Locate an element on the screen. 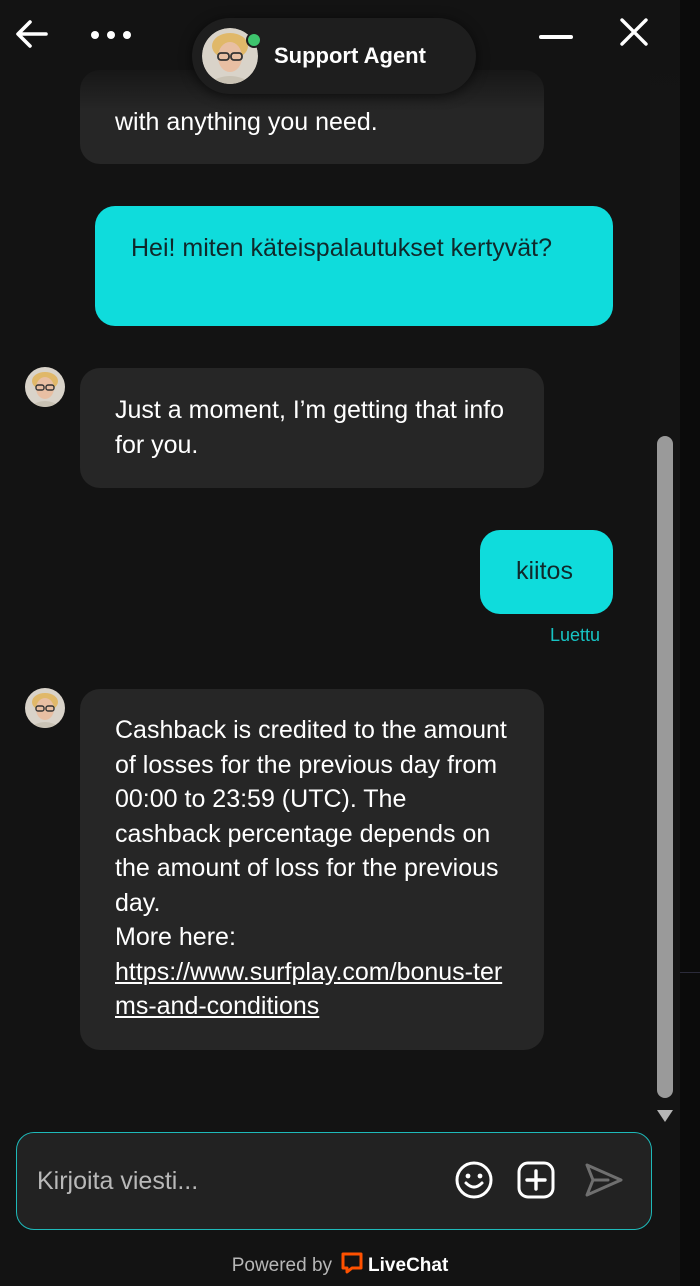  chat-header: Support Agent is located at coordinates (340, 47).